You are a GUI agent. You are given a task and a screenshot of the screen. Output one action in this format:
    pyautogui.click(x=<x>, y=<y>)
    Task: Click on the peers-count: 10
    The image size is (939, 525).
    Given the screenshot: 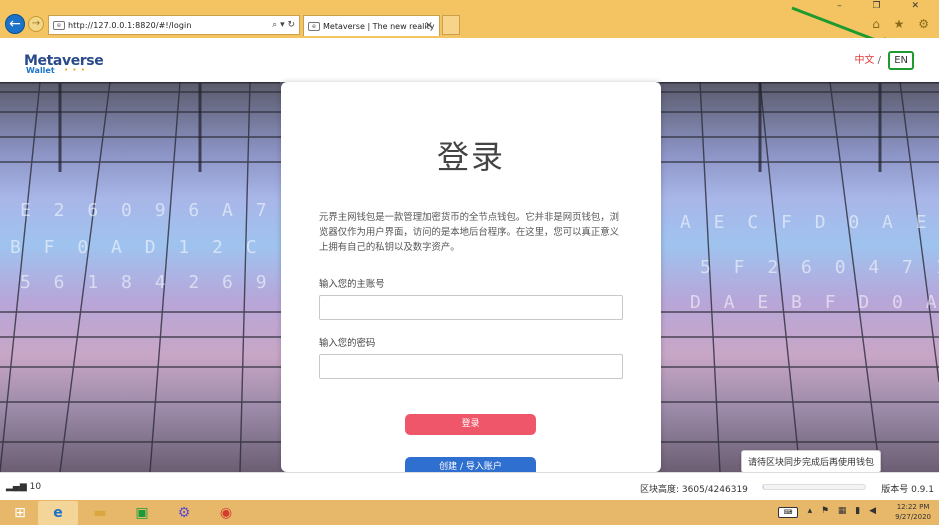 What is the action you would take?
    pyautogui.click(x=35, y=487)
    